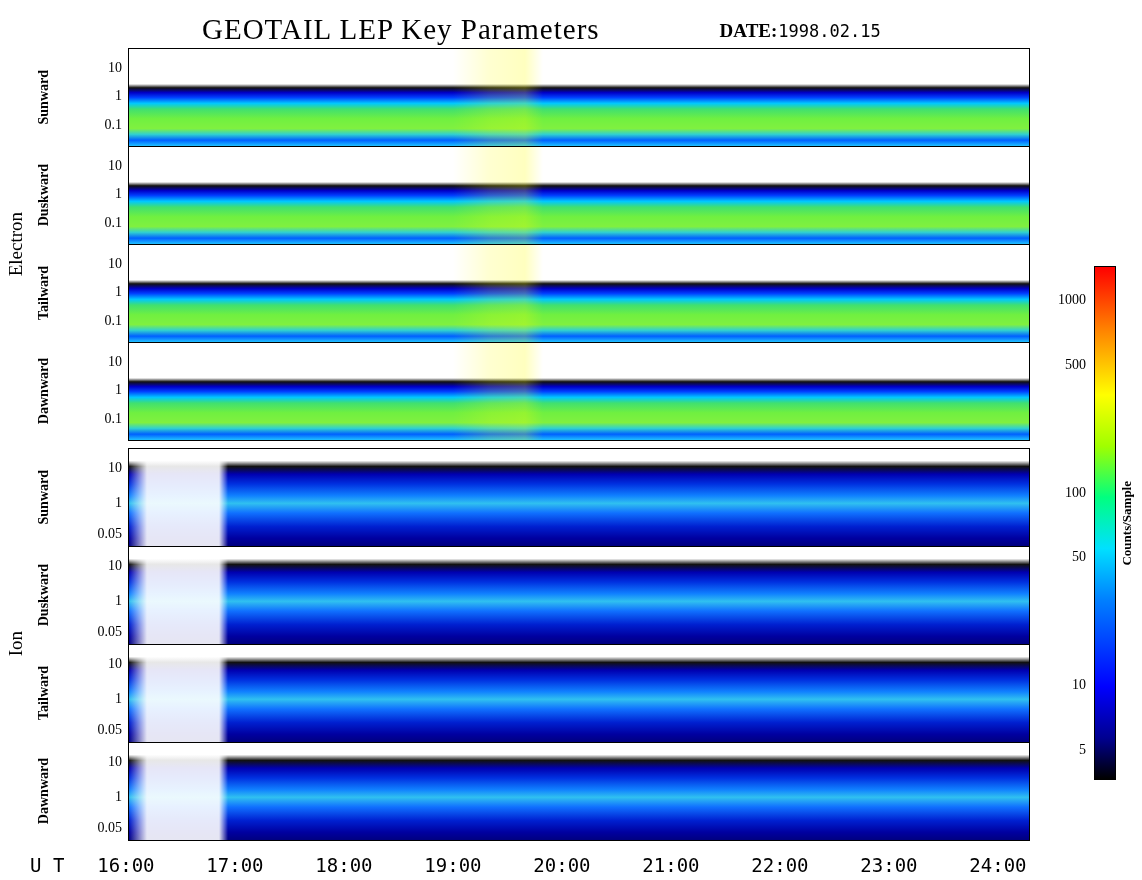 The image size is (1142, 880). Describe the element at coordinates (16, 644) in the screenshot. I see `group-label: Ion` at that location.